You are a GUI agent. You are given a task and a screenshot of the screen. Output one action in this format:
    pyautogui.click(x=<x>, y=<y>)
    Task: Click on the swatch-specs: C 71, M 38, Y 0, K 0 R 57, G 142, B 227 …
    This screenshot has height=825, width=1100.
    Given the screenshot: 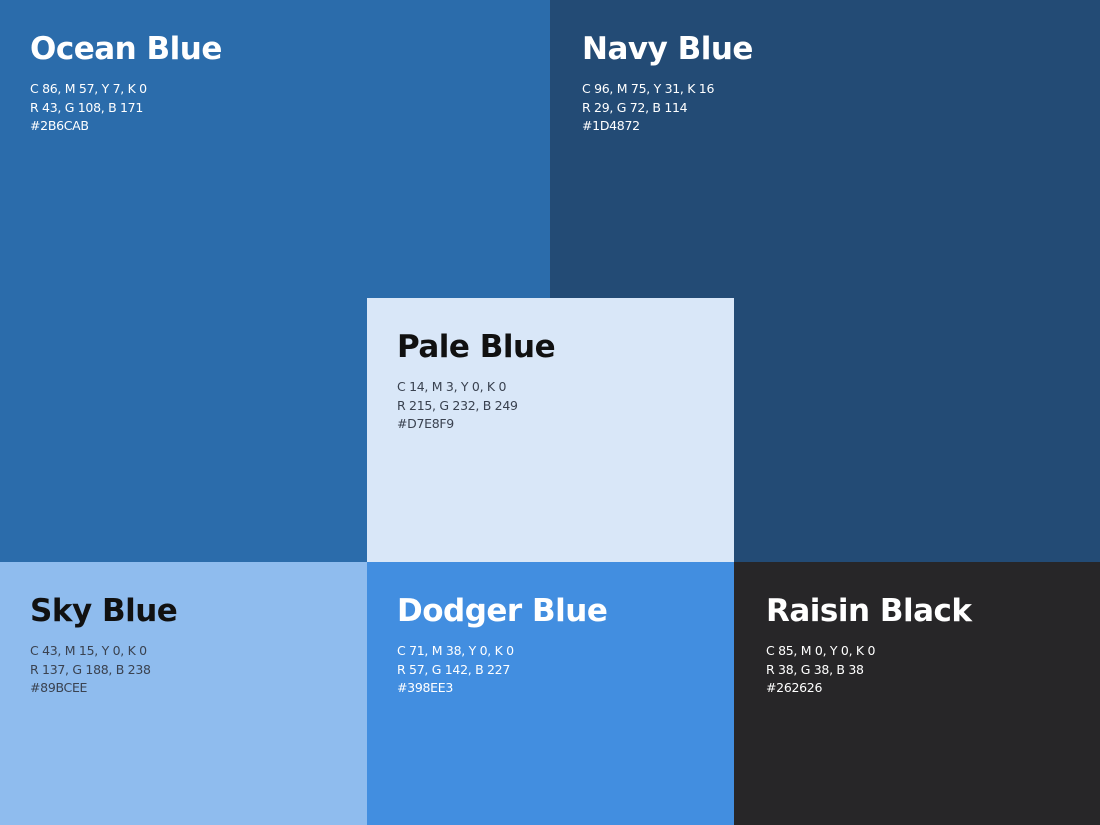 What is the action you would take?
    pyautogui.click(x=502, y=670)
    